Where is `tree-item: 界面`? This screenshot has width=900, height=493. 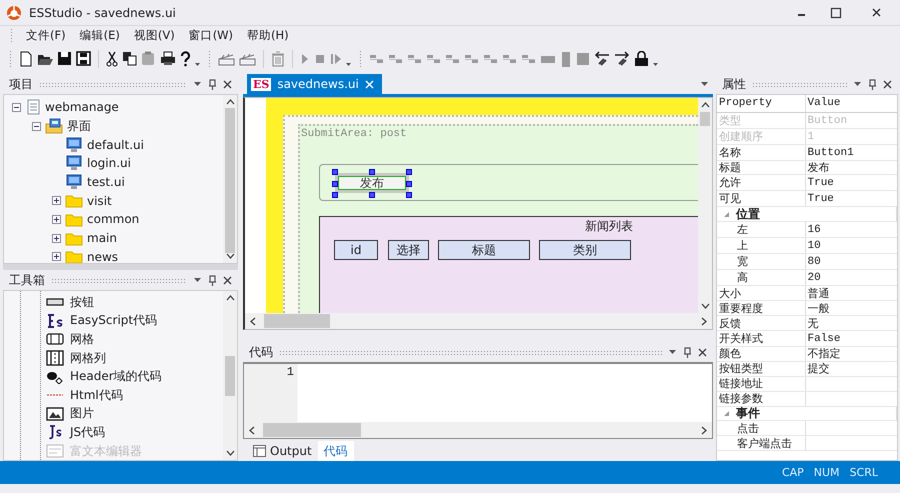 tree-item: 界面 is located at coordinates (79, 126).